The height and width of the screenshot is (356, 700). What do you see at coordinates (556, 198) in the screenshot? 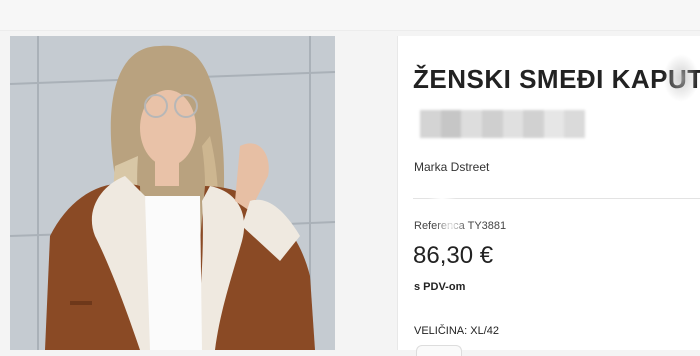
I see `divider` at bounding box center [556, 198].